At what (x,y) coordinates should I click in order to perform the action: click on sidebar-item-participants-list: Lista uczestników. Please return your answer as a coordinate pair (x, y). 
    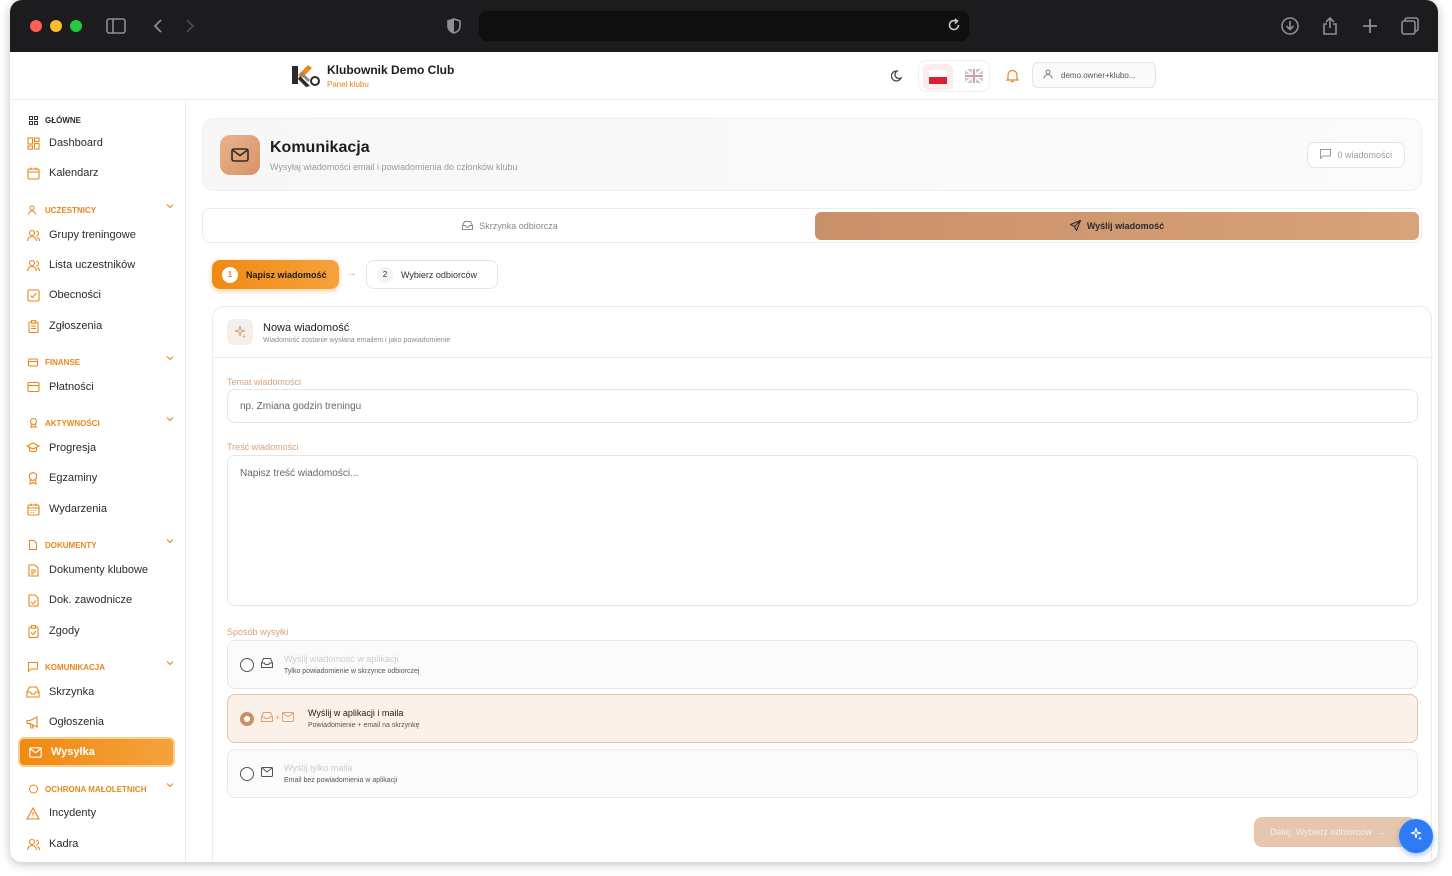
    Looking at the image, I should click on (101, 265).